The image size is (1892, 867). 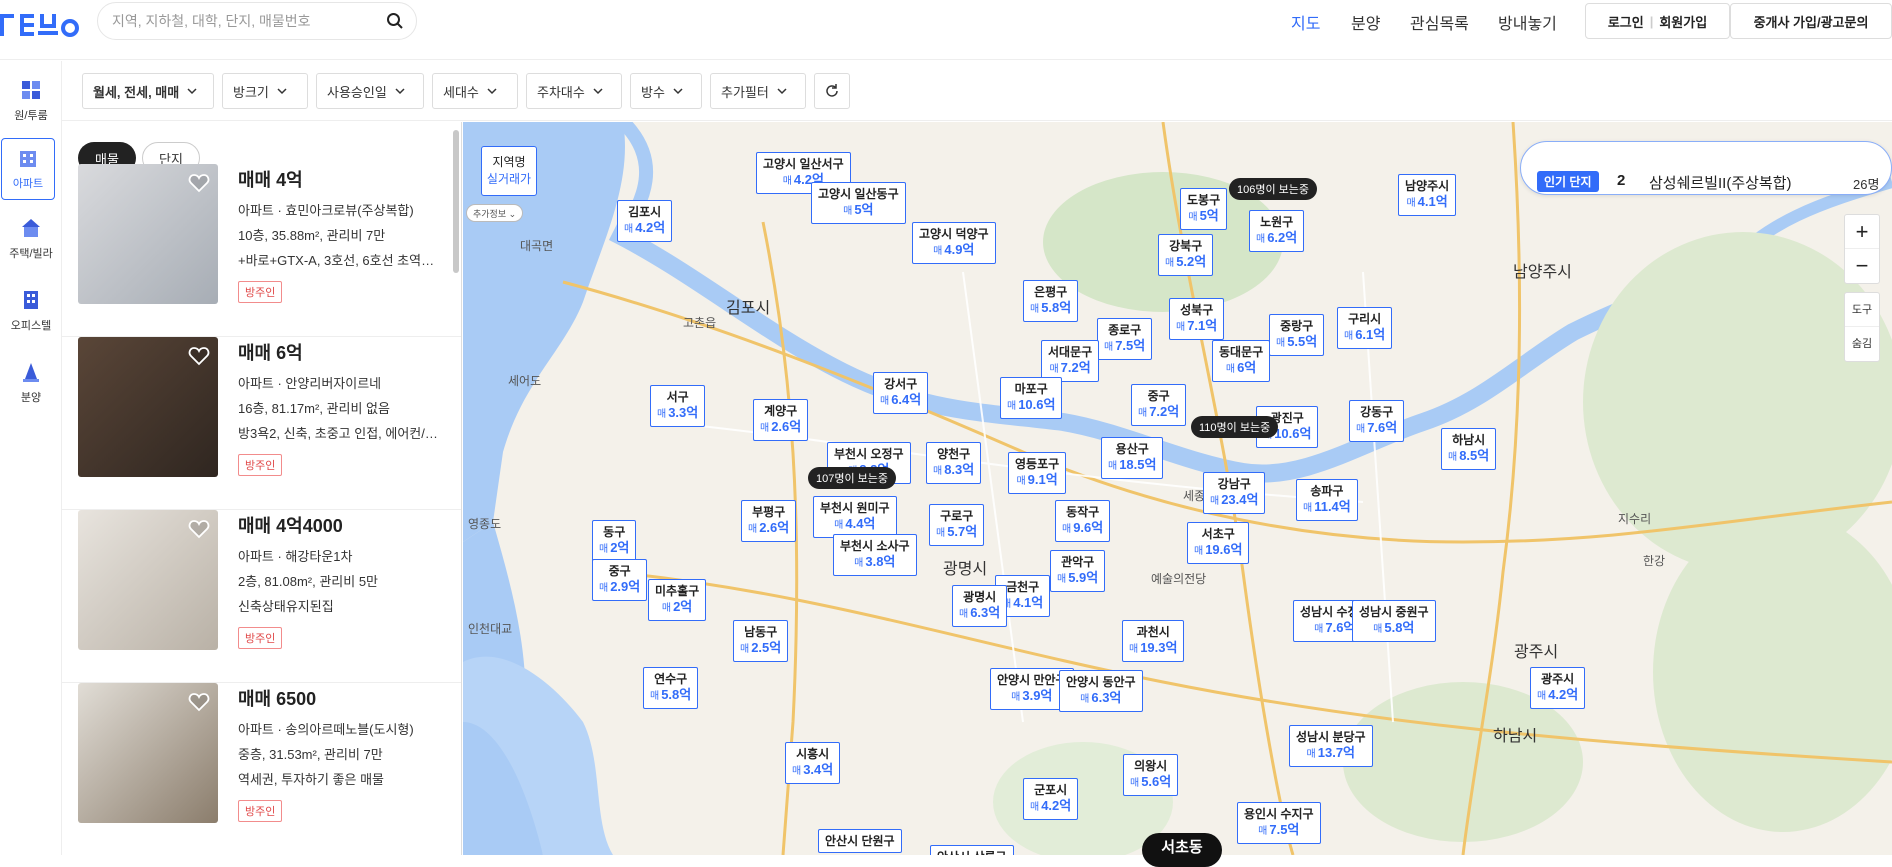 What do you see at coordinates (1037, 473) in the screenshot?
I see `region-price-marker: 영등포구 매 9.1억` at bounding box center [1037, 473].